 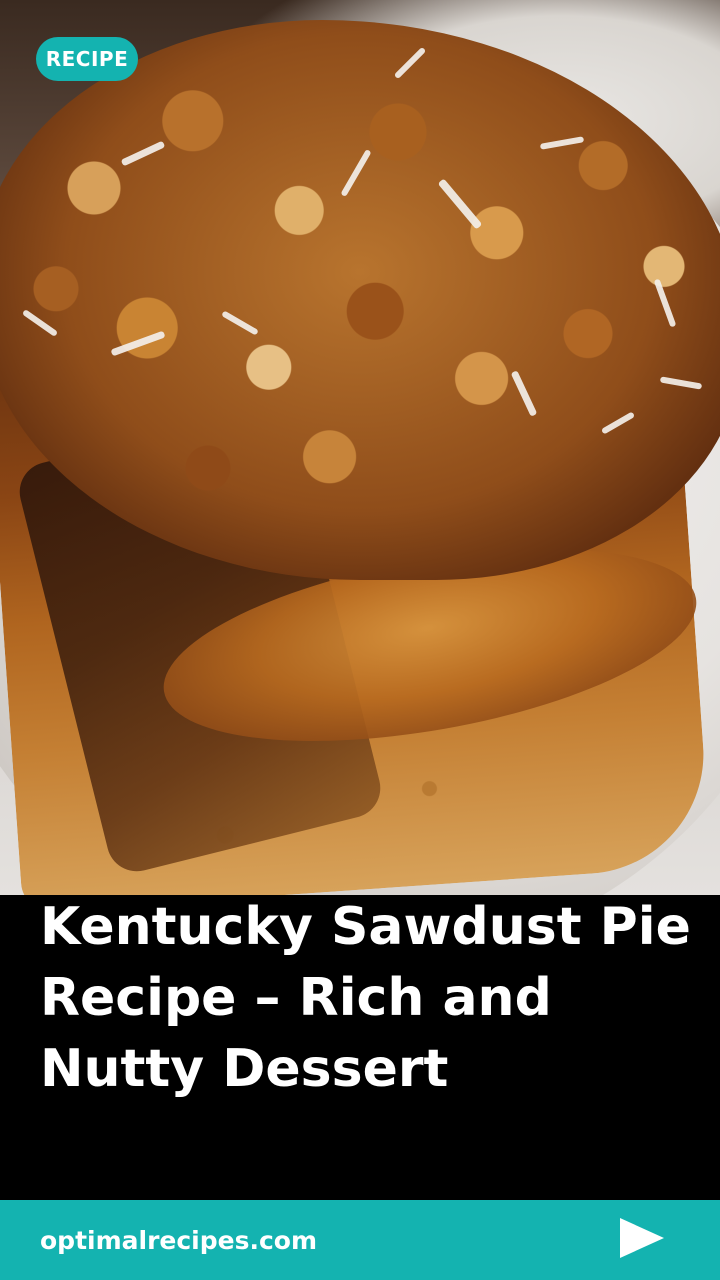 What do you see at coordinates (87, 59) in the screenshot?
I see `recipe-badge: RECIPE` at bounding box center [87, 59].